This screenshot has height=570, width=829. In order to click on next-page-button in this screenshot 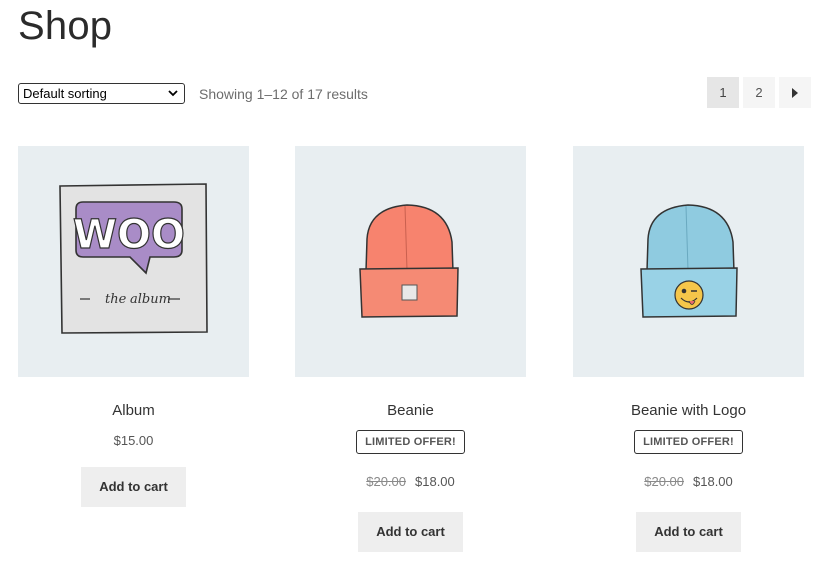, I will do `click(795, 92)`.